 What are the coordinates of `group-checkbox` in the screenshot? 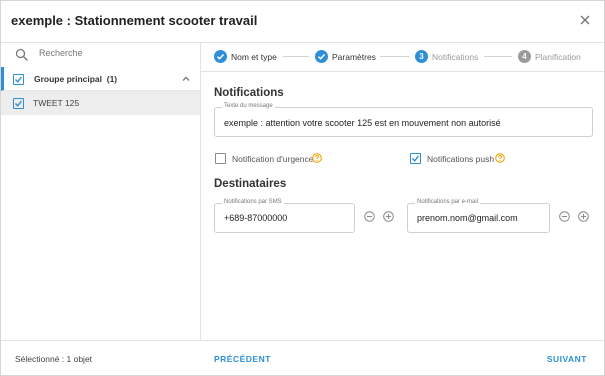 It's located at (18, 79).